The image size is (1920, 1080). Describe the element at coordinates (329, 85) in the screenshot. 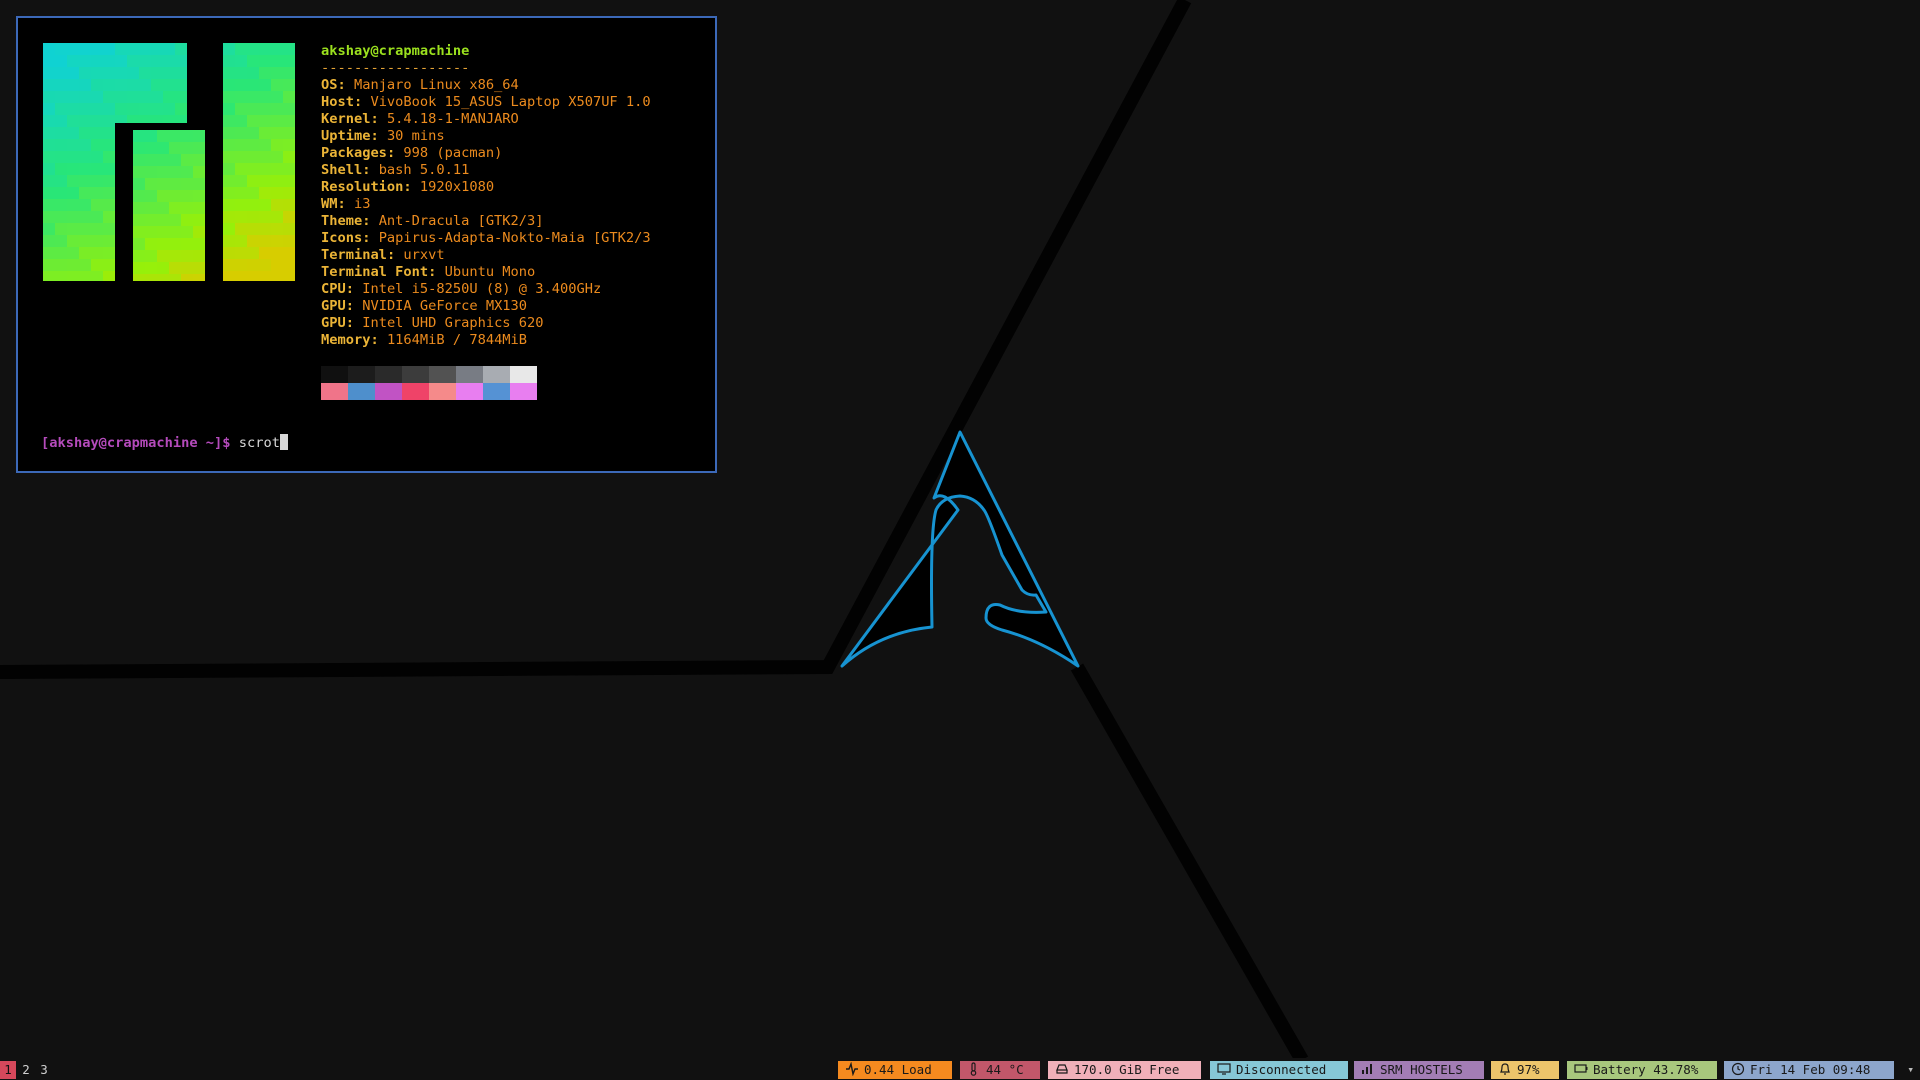

I see `info-key: OS` at that location.